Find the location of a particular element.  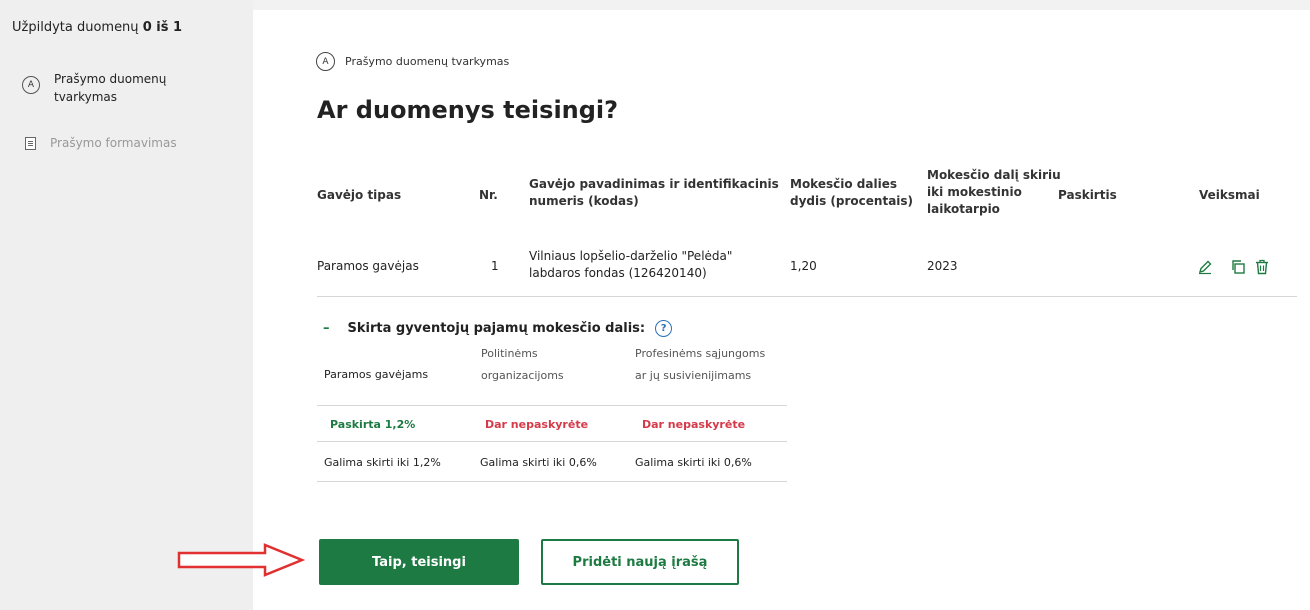

col-header-share: Mokesčio dalies dydis (procentais) is located at coordinates (852, 192).